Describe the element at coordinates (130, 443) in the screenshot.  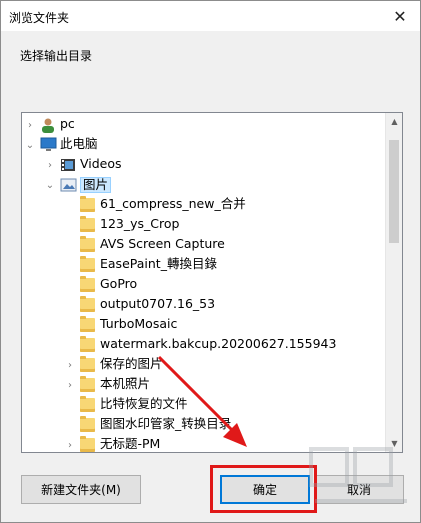
I see `tree-item-label: 无标题-PM` at that location.